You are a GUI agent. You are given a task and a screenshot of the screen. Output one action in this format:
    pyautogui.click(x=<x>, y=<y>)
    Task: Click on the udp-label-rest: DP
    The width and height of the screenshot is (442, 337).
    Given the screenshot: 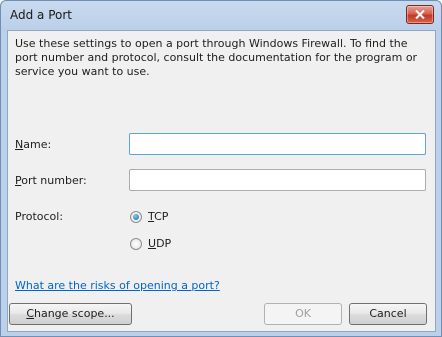 What is the action you would take?
    pyautogui.click(x=164, y=243)
    